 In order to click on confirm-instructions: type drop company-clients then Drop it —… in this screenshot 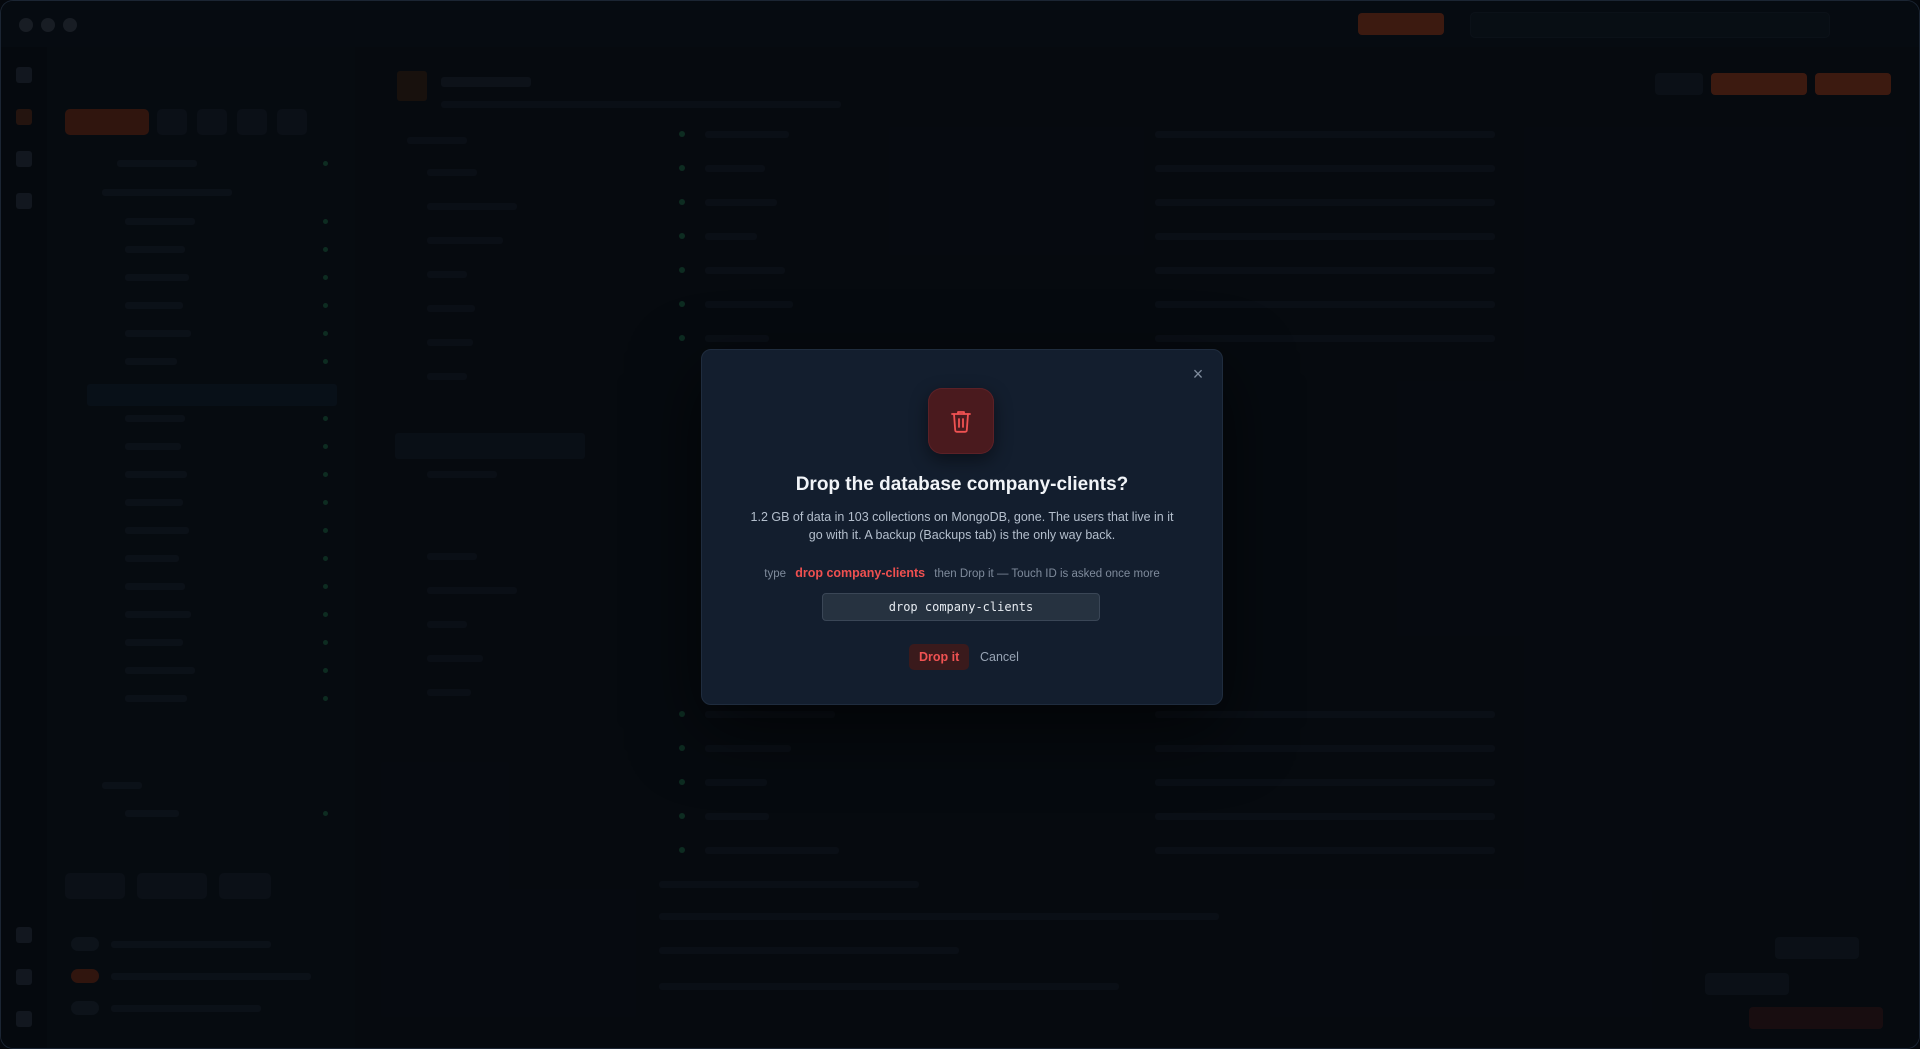, I will do `click(962, 573)`.